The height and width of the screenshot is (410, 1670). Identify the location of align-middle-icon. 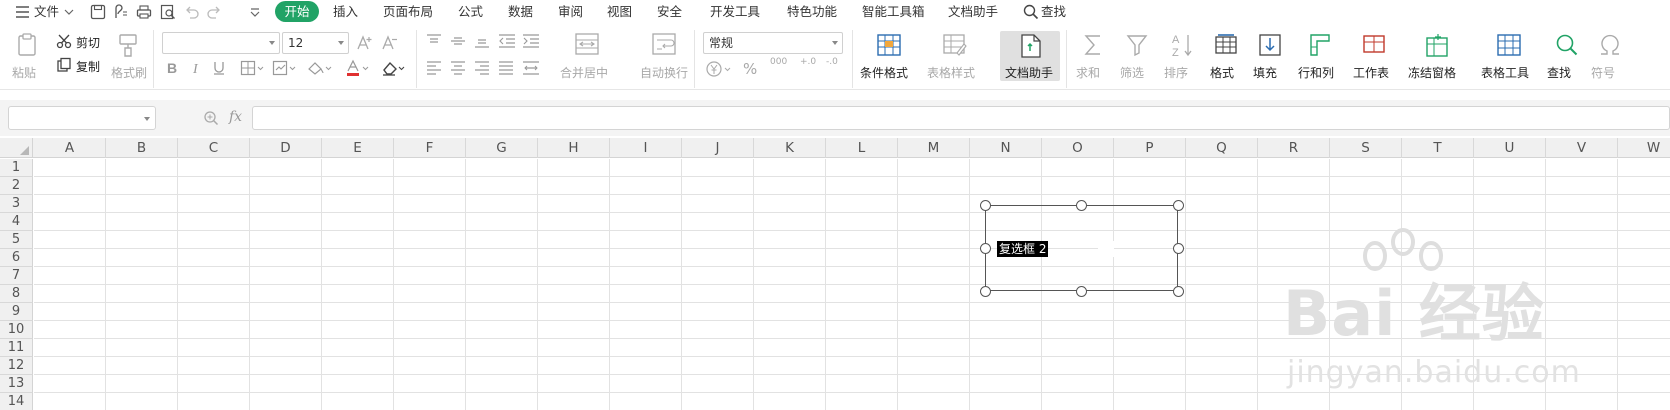
(458, 41).